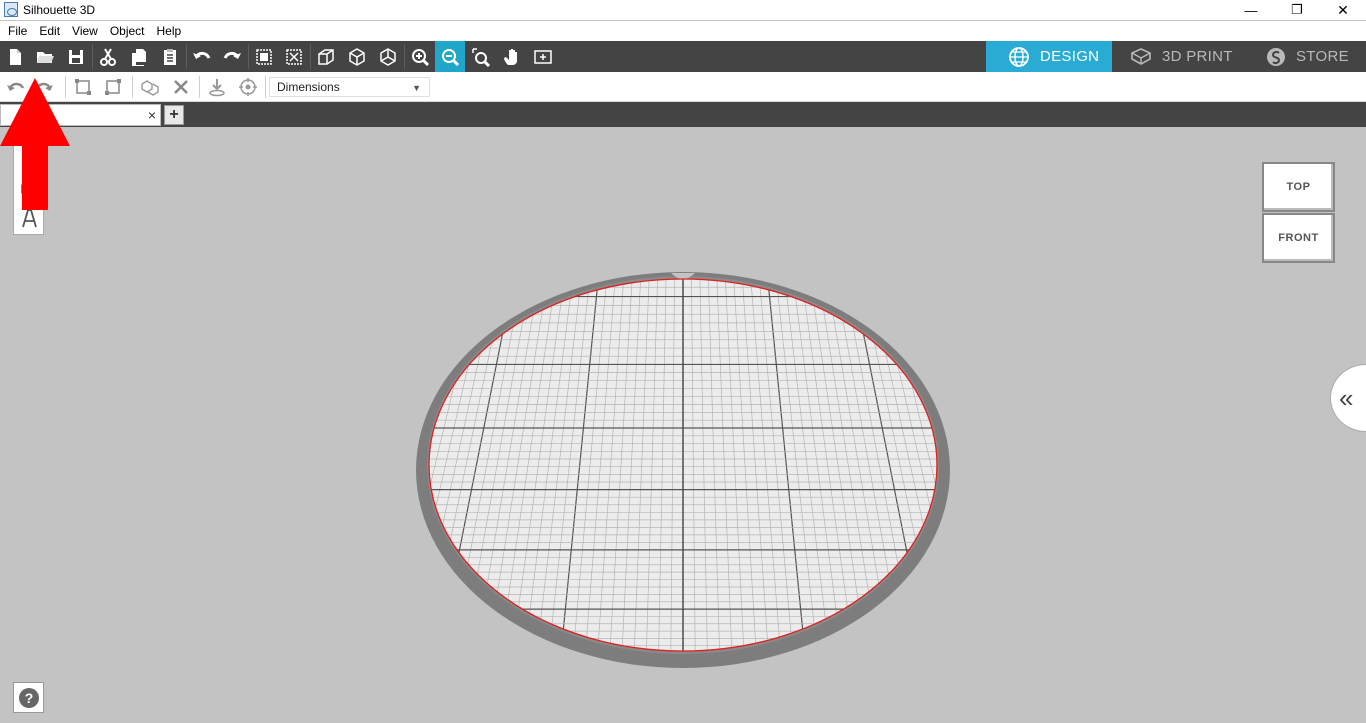 This screenshot has height=723, width=1366. I want to click on globe-icon, so click(1019, 56).